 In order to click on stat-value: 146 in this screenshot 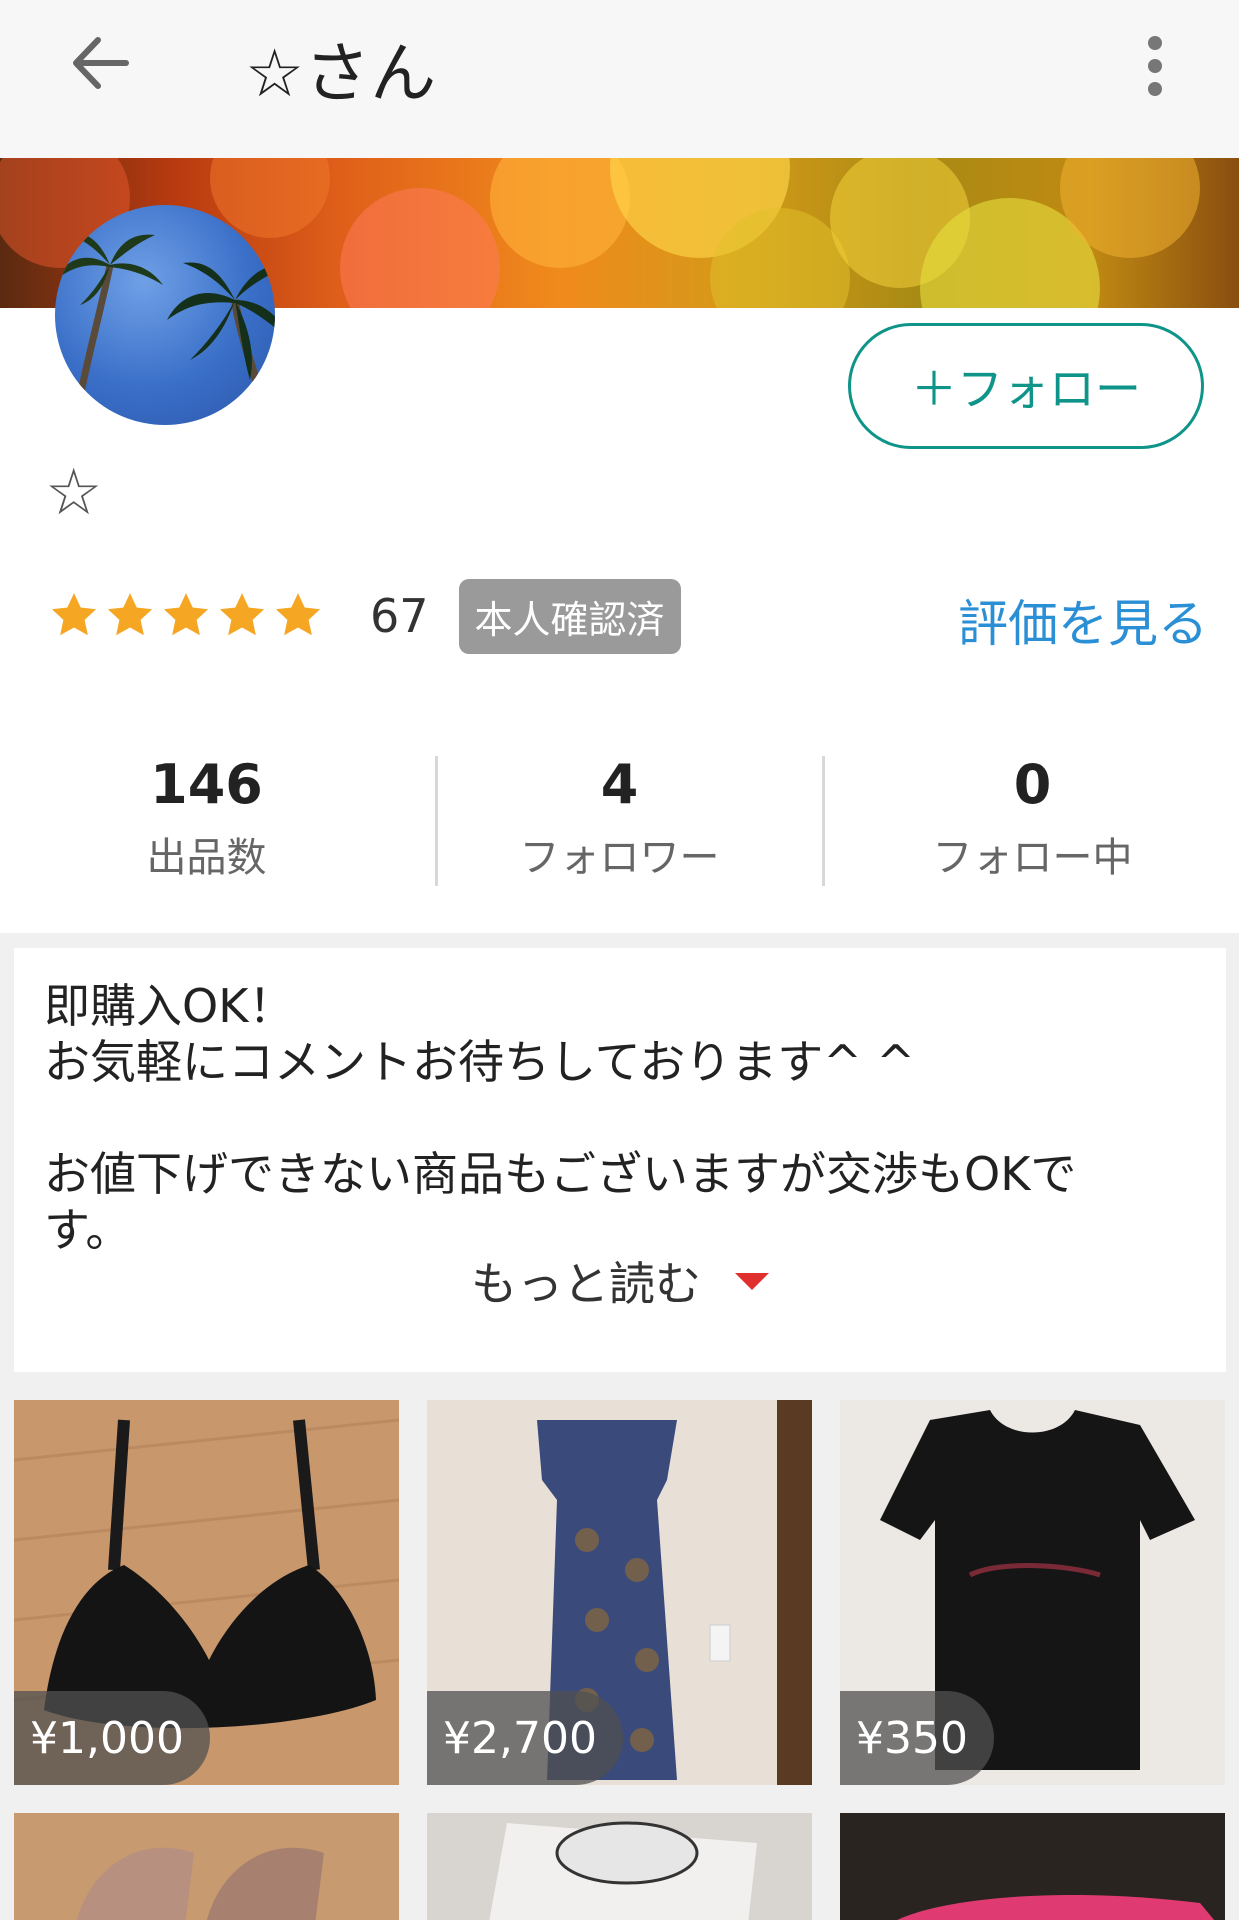, I will do `click(206, 784)`.